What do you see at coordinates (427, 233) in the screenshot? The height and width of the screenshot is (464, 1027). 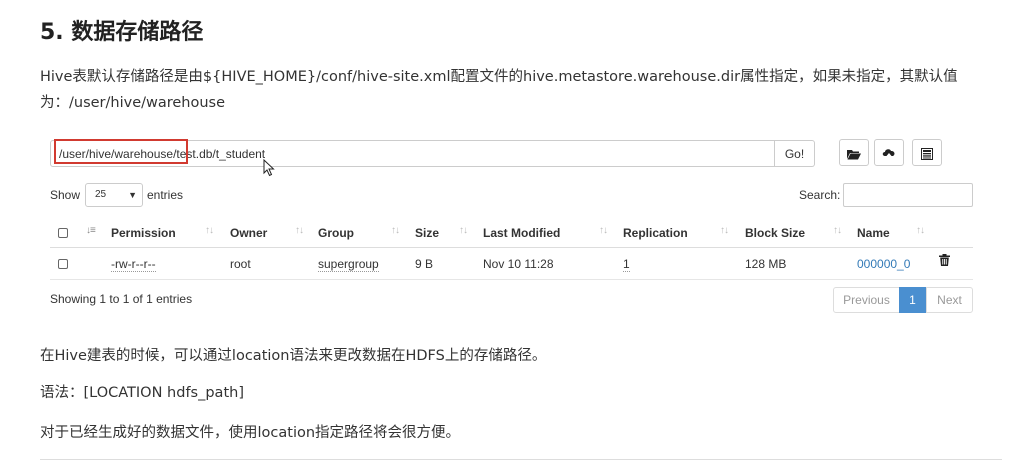 I see `column-header-size: Size` at bounding box center [427, 233].